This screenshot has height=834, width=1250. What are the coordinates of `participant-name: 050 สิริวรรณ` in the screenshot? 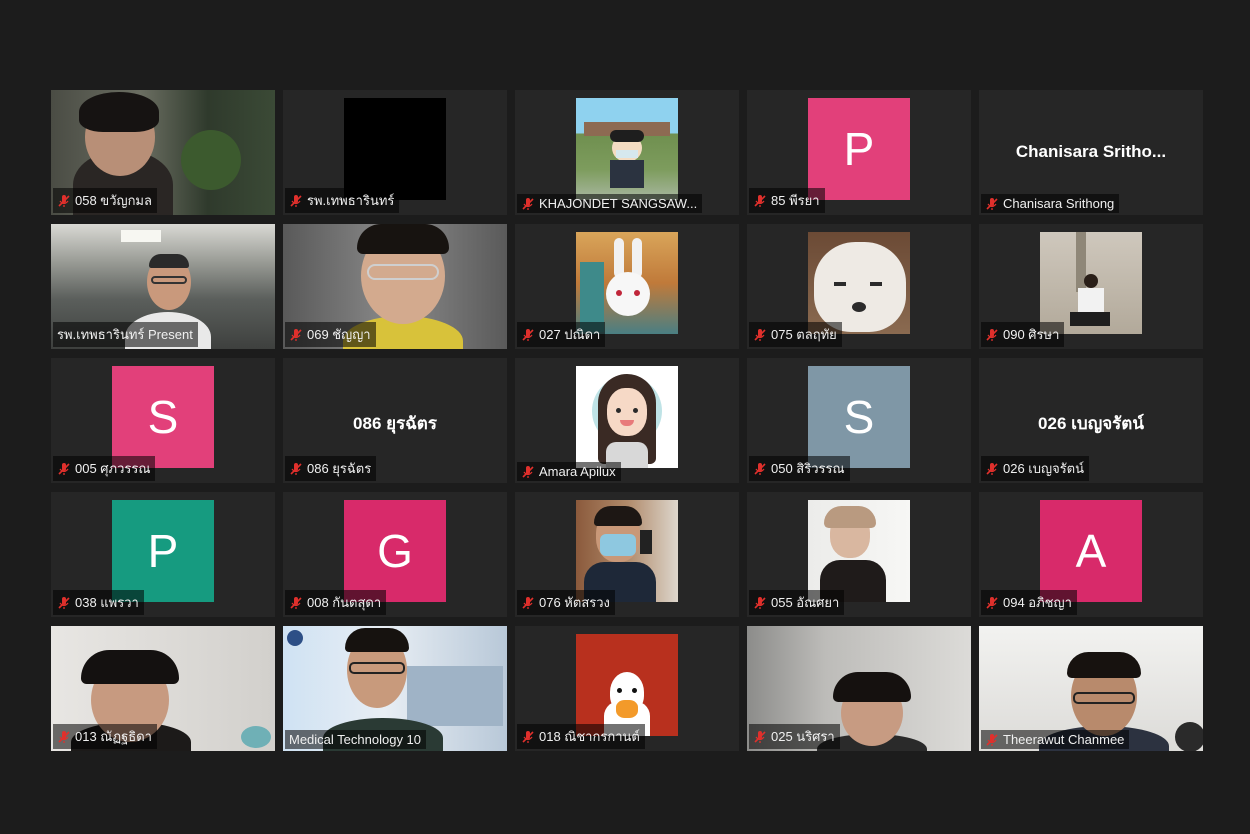 It's located at (808, 468).